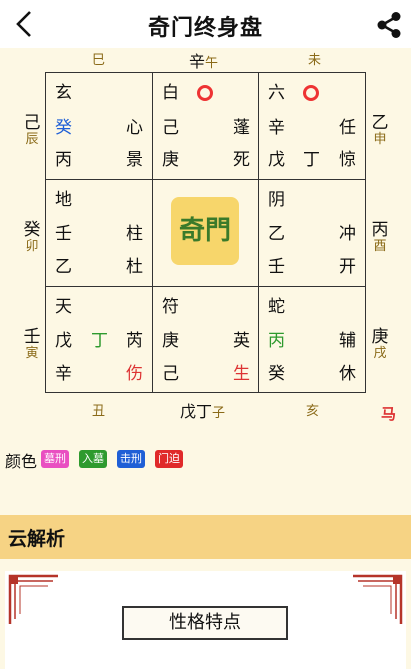 The width and height of the screenshot is (411, 669). Describe the element at coordinates (196, 411) in the screenshot. I see `bottom-label-mid-stems: 戊丁` at that location.